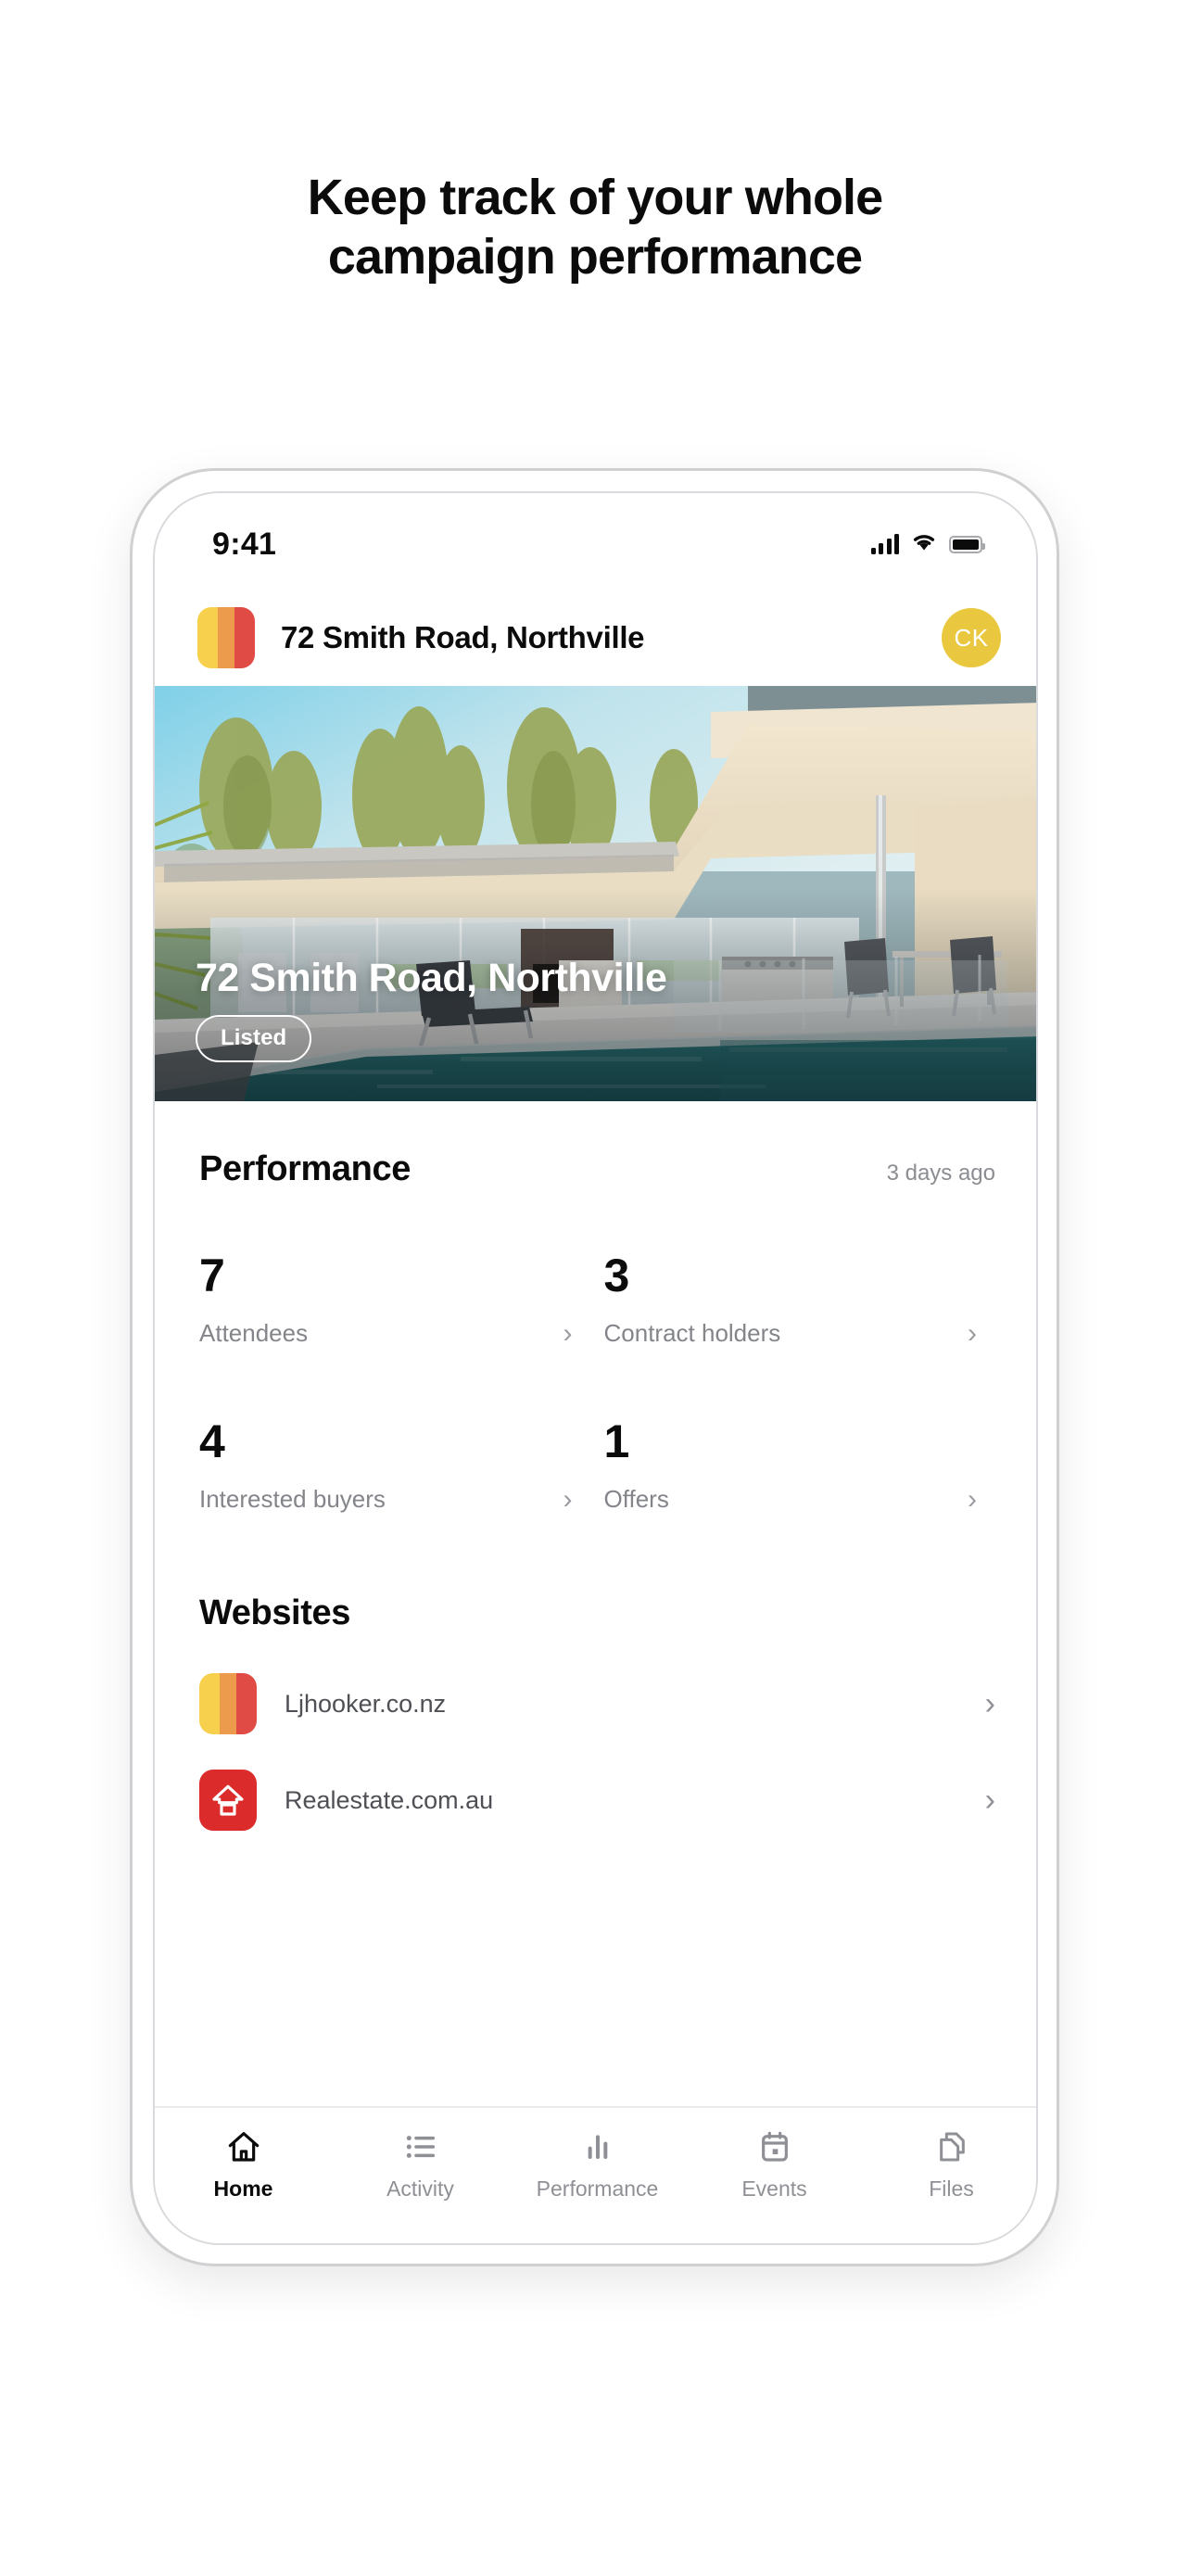  What do you see at coordinates (274, 1612) in the screenshot?
I see `websites-title: Websites` at bounding box center [274, 1612].